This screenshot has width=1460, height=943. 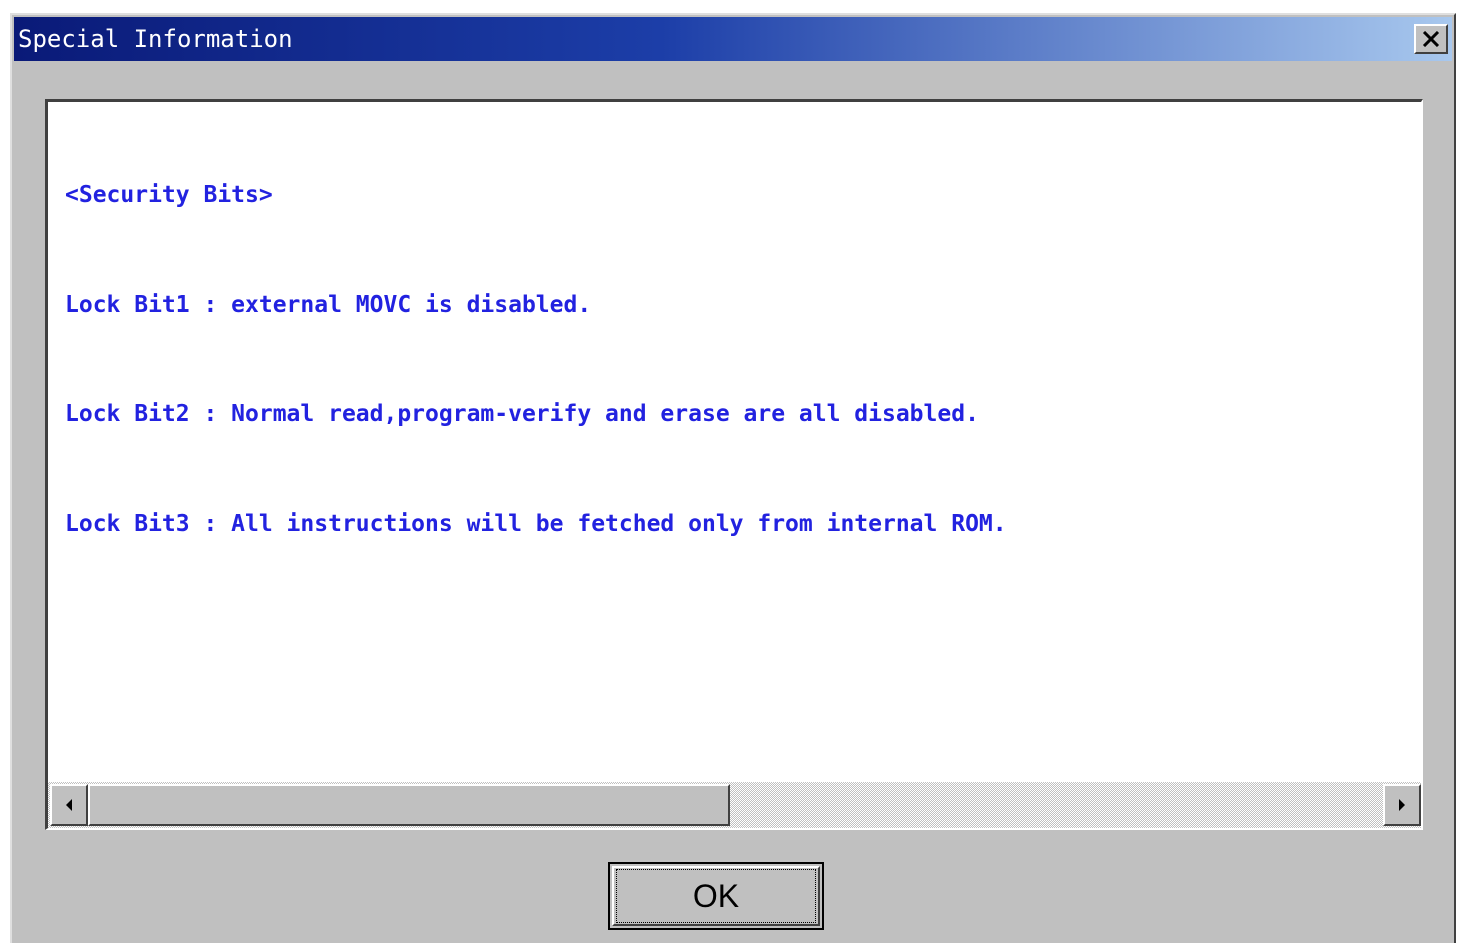 What do you see at coordinates (733, 39) in the screenshot?
I see `title-bar: Special Information` at bounding box center [733, 39].